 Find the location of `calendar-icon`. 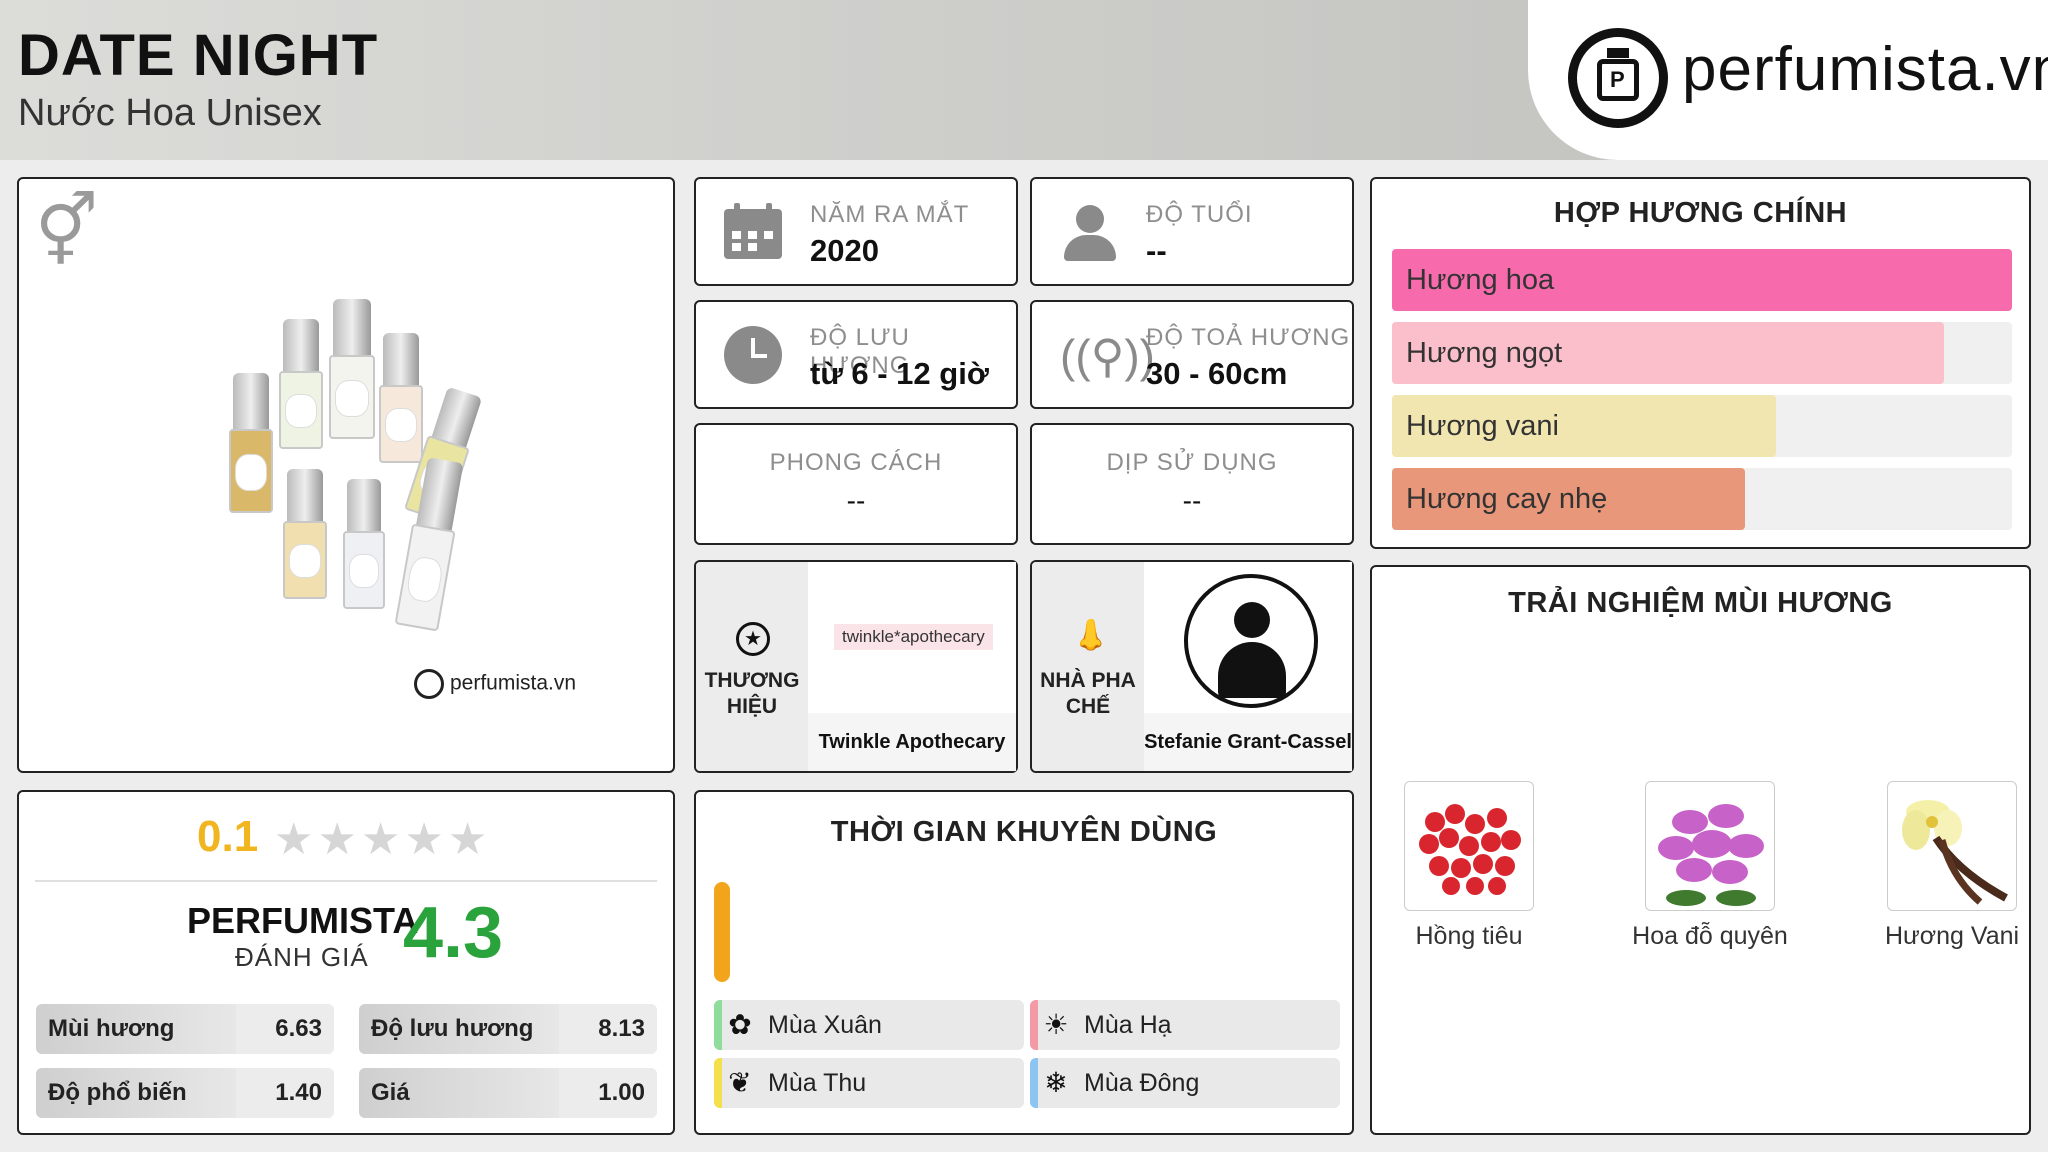

calendar-icon is located at coordinates (754, 233).